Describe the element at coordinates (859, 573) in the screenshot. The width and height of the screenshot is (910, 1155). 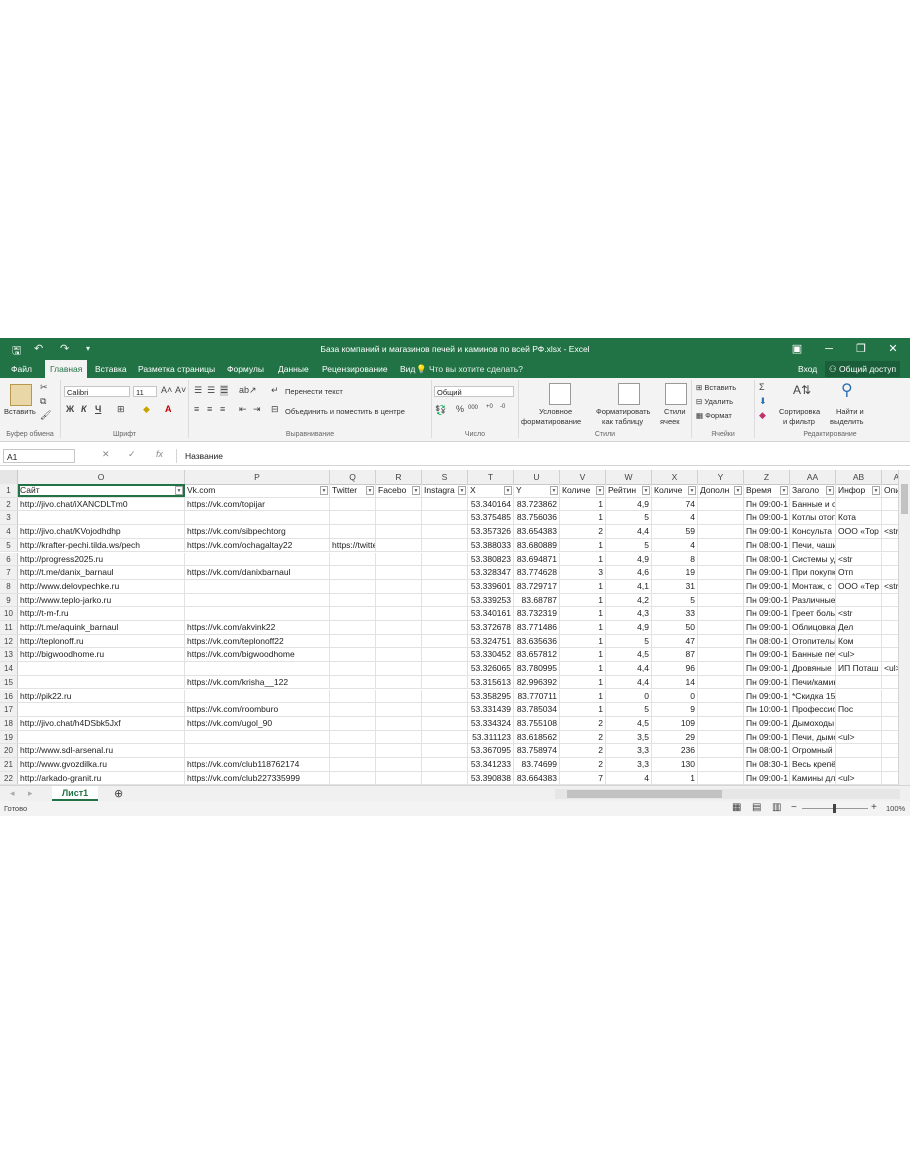
I see `table-cell: Отп` at that location.